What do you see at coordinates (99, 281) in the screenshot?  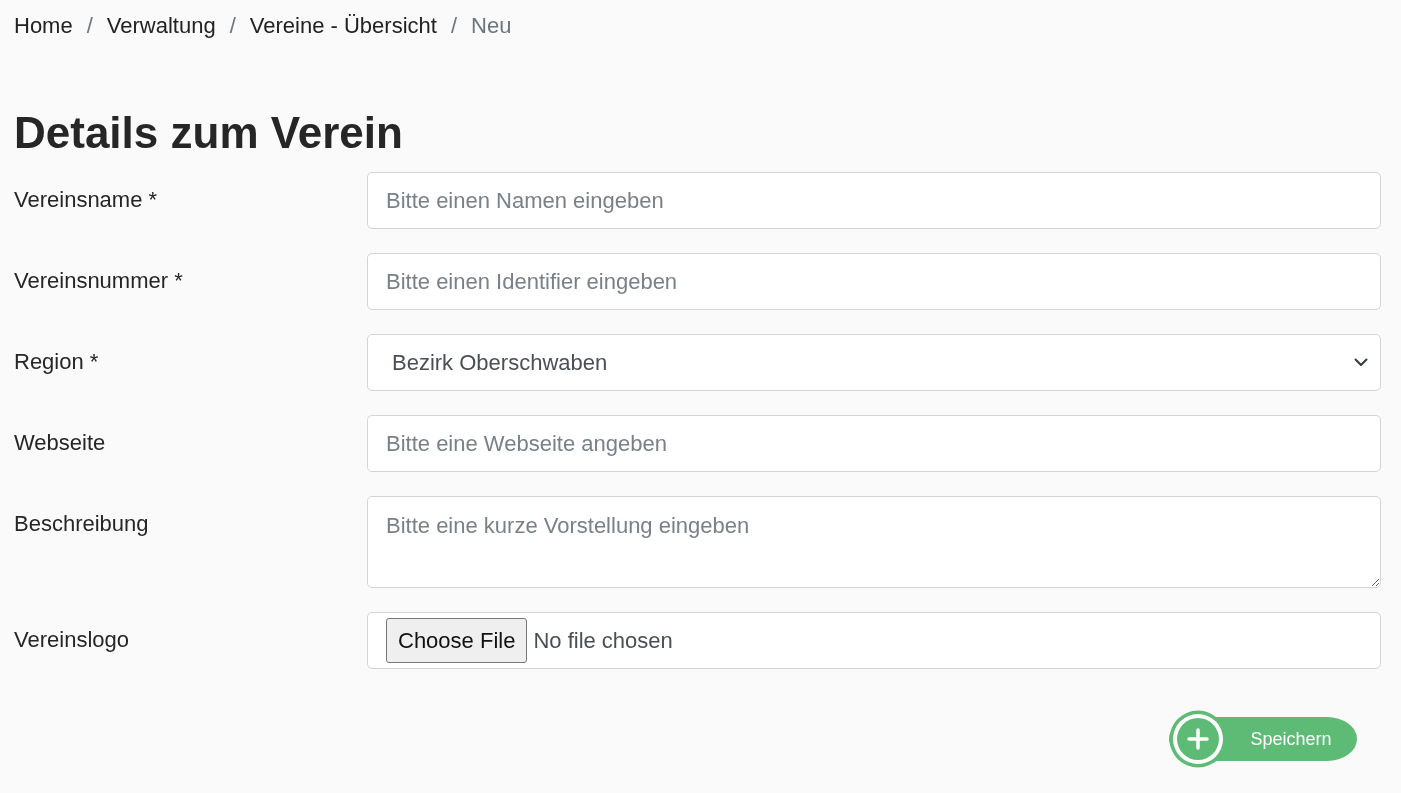 I see `field-label: Vereinsnummer *` at bounding box center [99, 281].